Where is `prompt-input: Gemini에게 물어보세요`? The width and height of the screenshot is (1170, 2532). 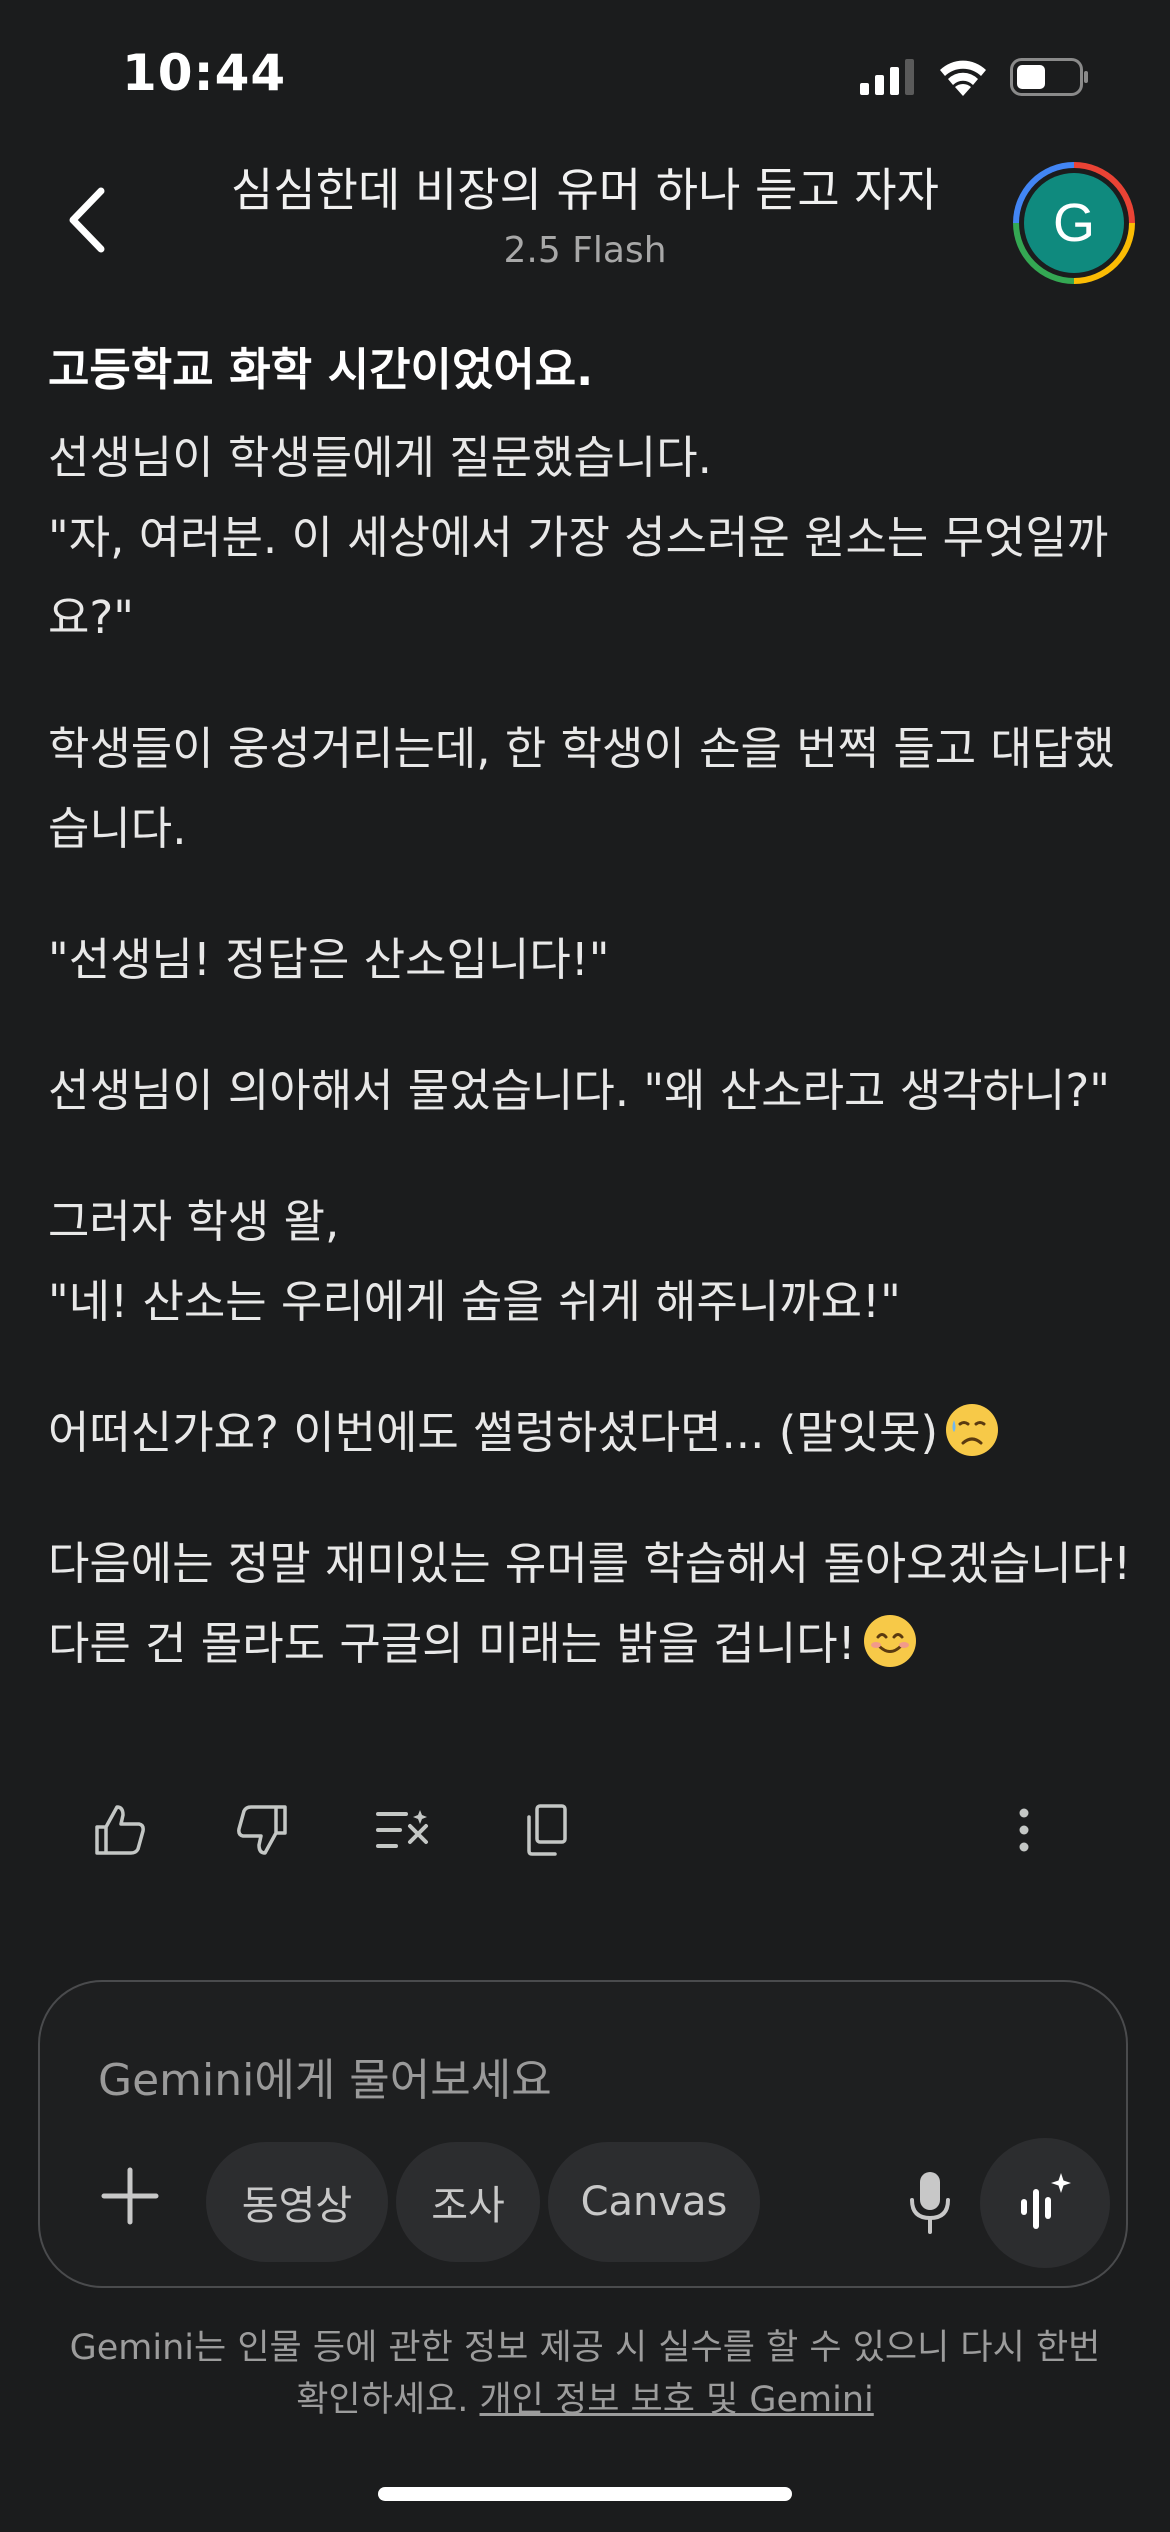 prompt-input: Gemini에게 물어보세요 is located at coordinates (325, 2076).